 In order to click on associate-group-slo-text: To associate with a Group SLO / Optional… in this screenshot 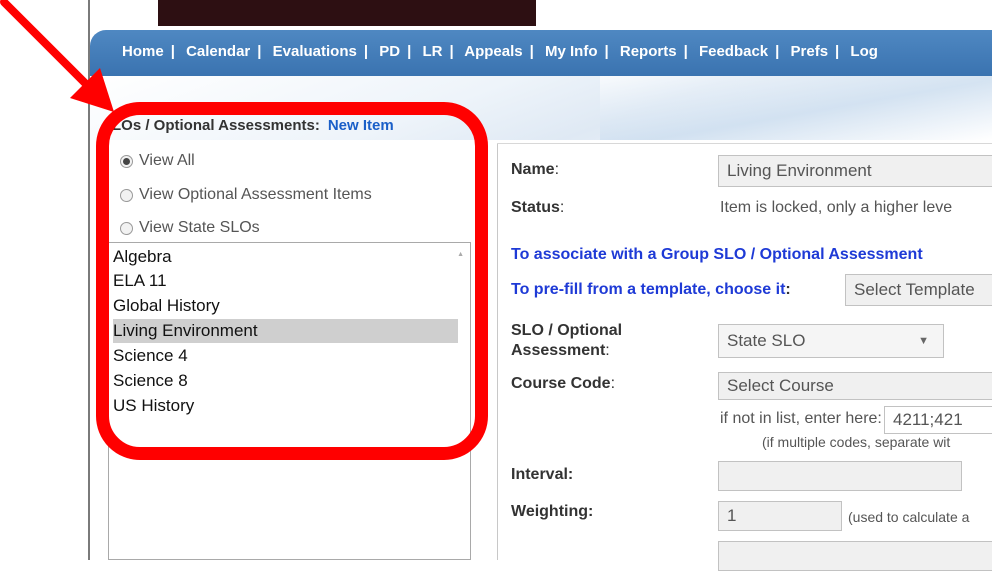, I will do `click(717, 254)`.